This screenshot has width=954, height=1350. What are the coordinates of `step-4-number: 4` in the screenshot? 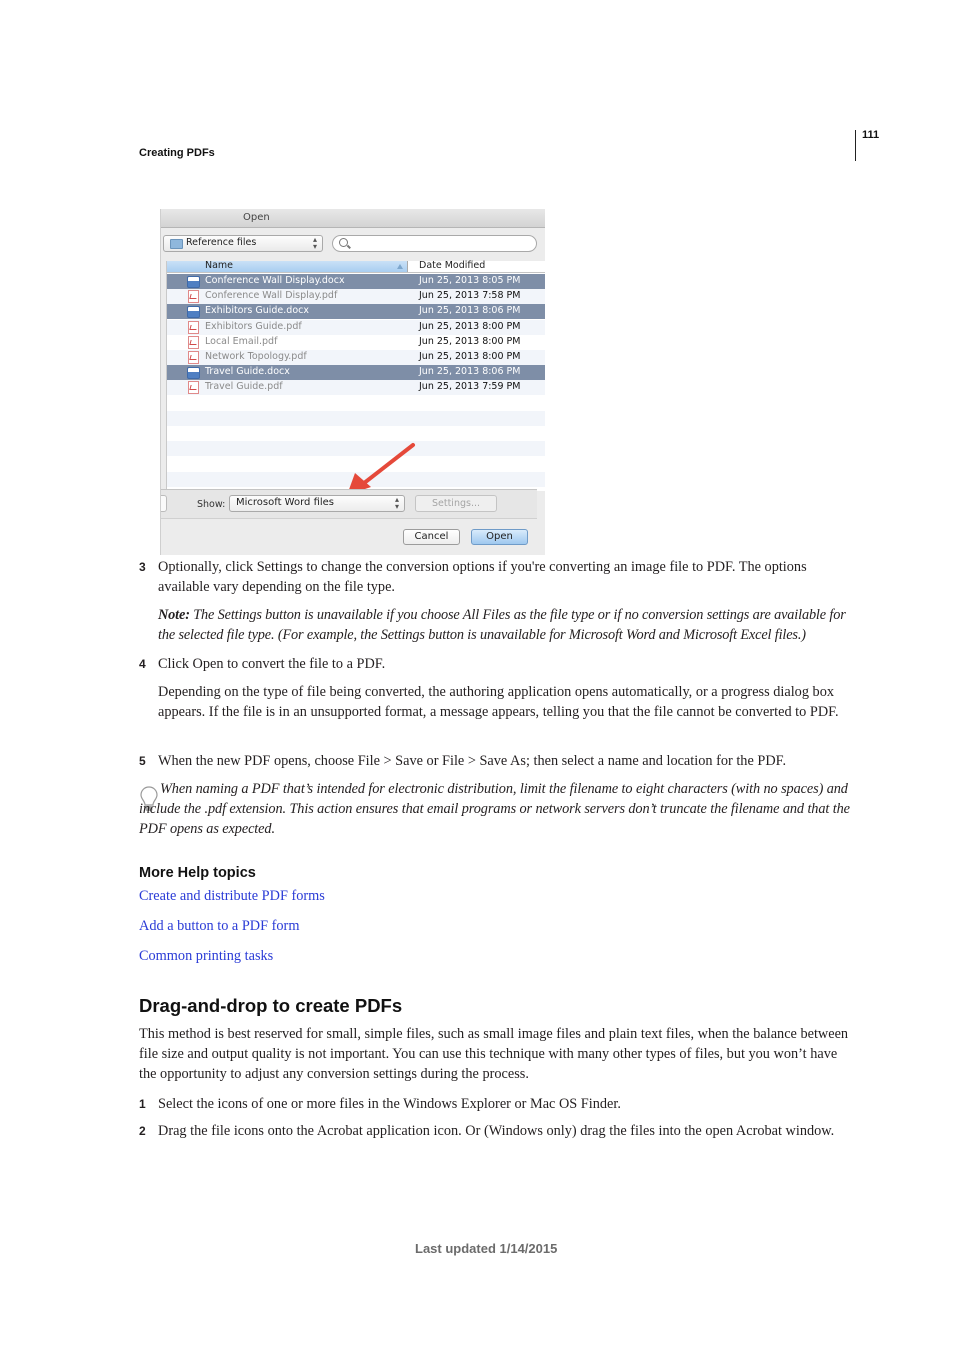 It's located at (142, 664).